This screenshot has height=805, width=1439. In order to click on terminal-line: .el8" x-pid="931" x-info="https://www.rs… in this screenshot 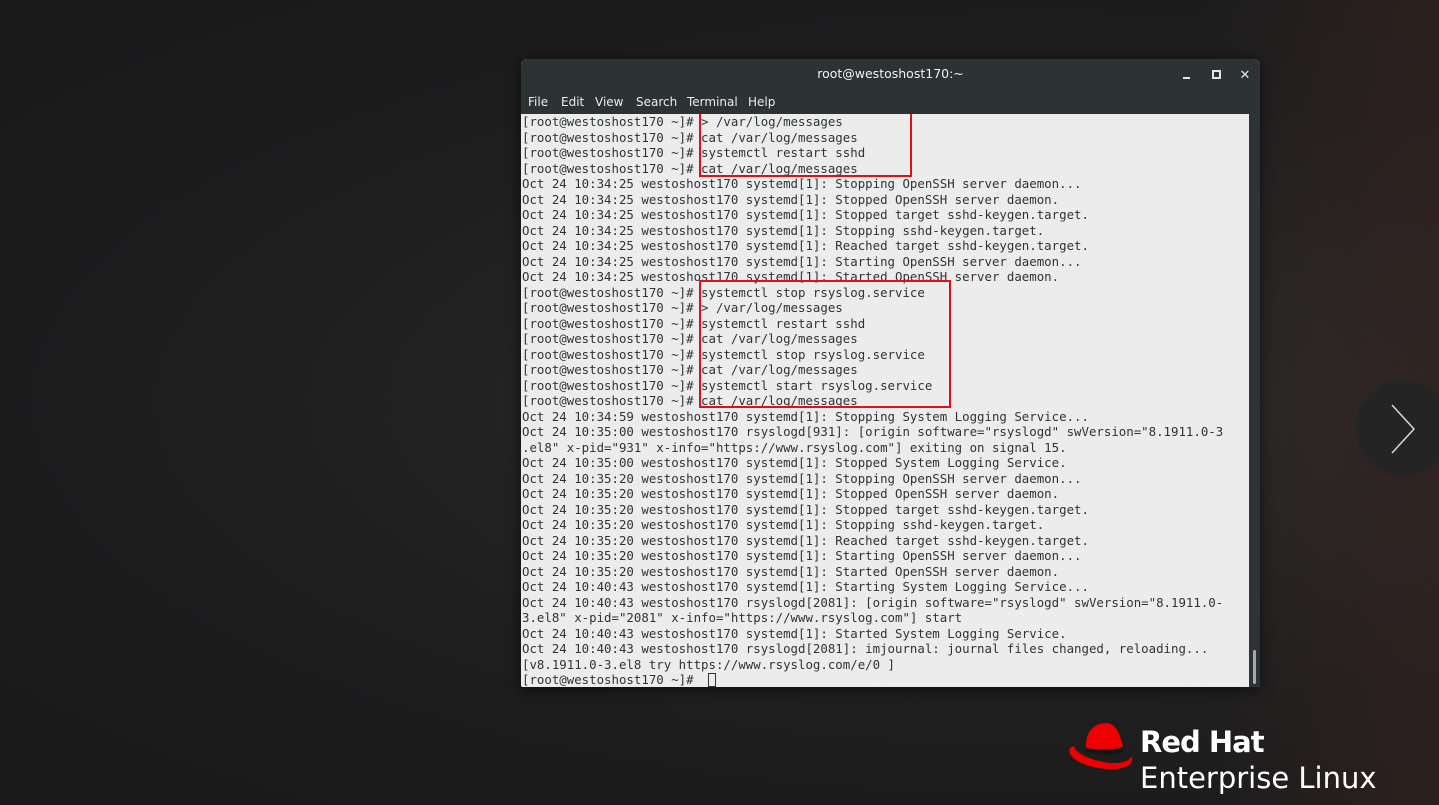, I will do `click(794, 447)`.